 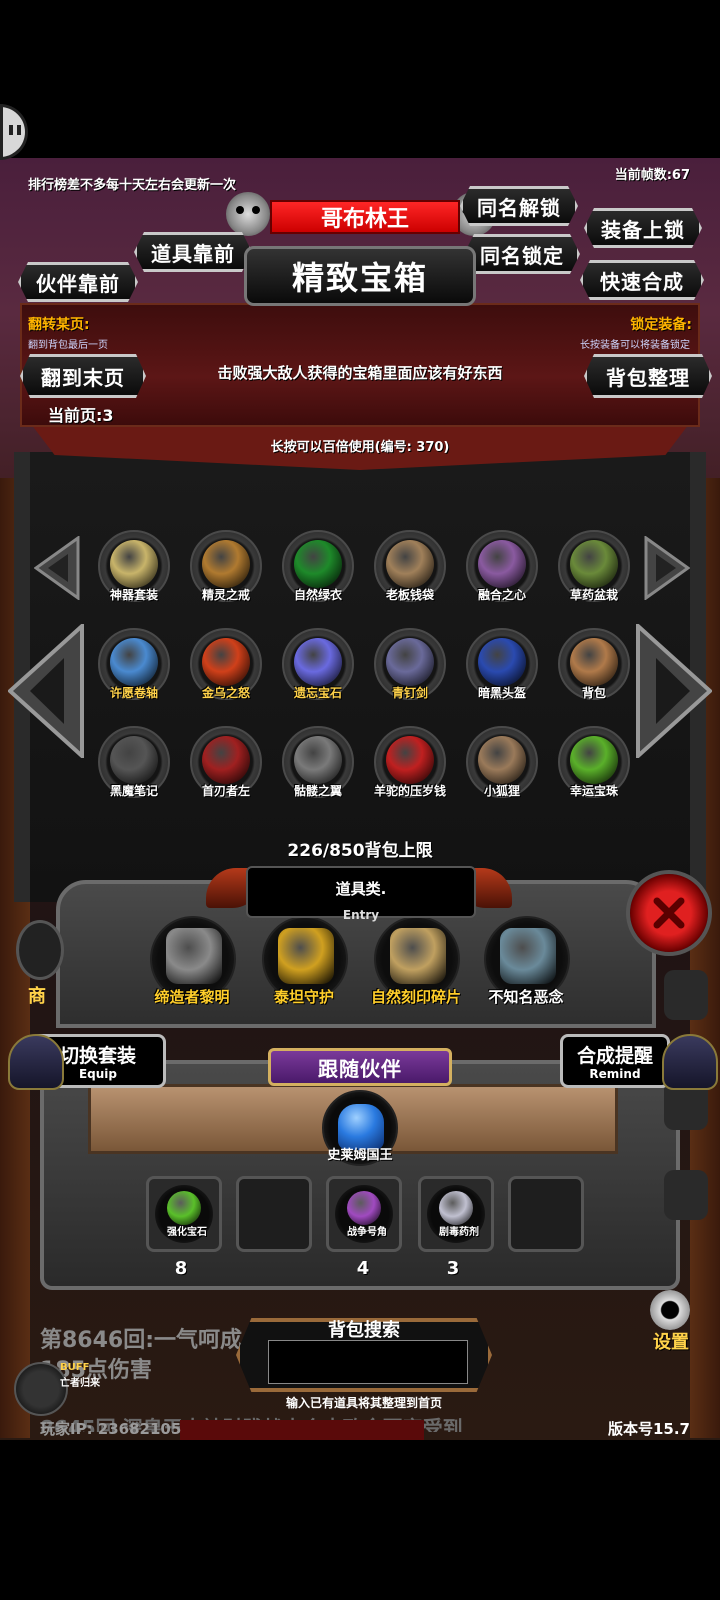 I want to click on next-arrow-small-icon, so click(x=667, y=568).